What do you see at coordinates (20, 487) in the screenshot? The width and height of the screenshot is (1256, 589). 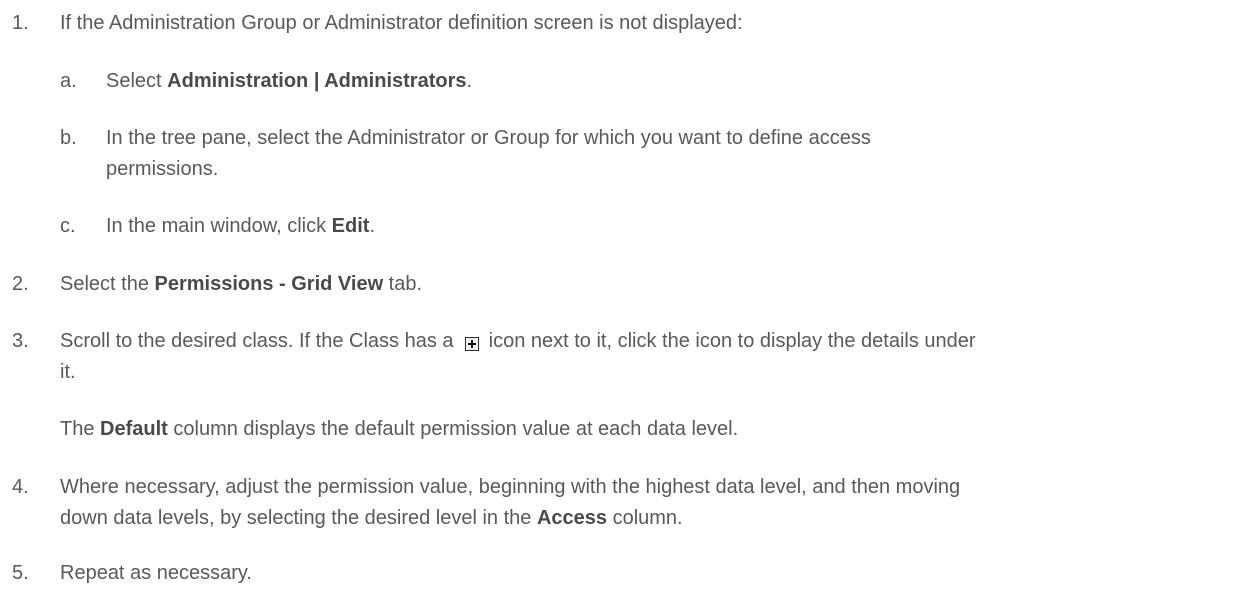 I see `step-number: 4.` at bounding box center [20, 487].